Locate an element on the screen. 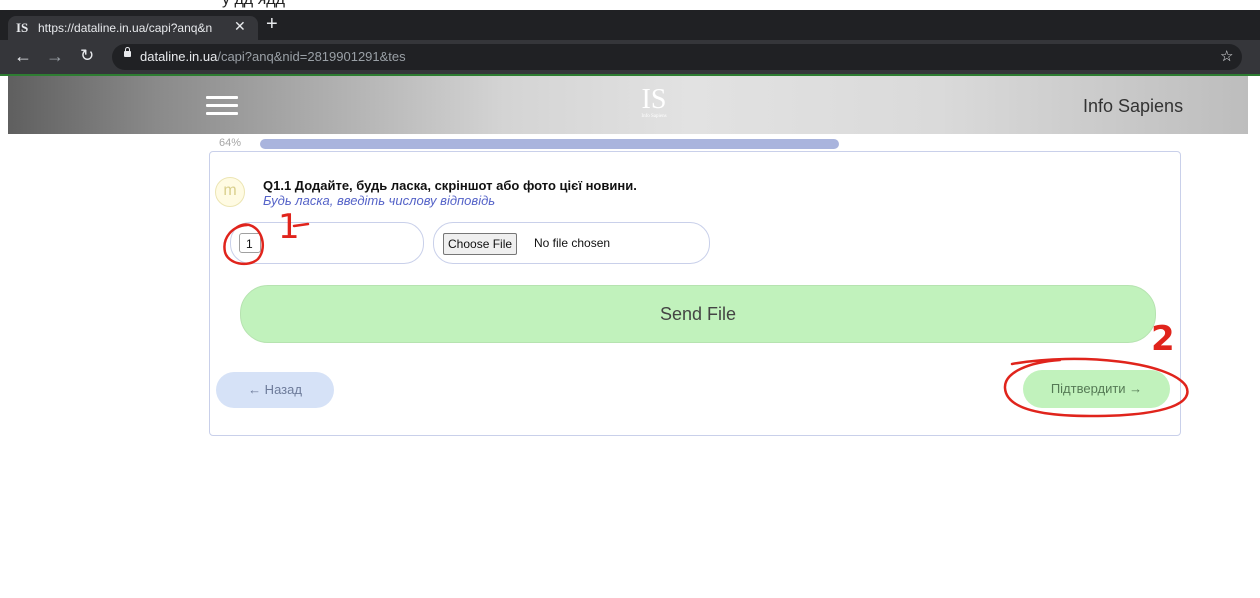 The height and width of the screenshot is (598, 1260). file-field: Choose File No file chosen is located at coordinates (571, 243).